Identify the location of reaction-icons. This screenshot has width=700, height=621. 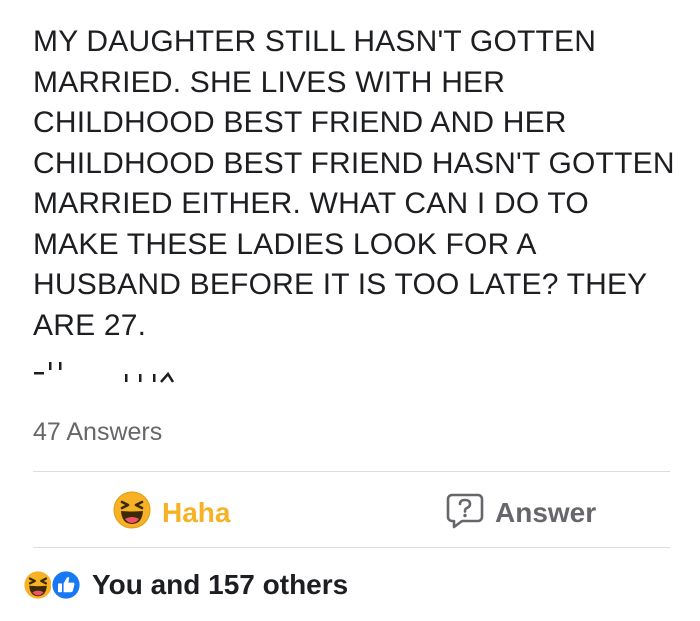
(55, 585).